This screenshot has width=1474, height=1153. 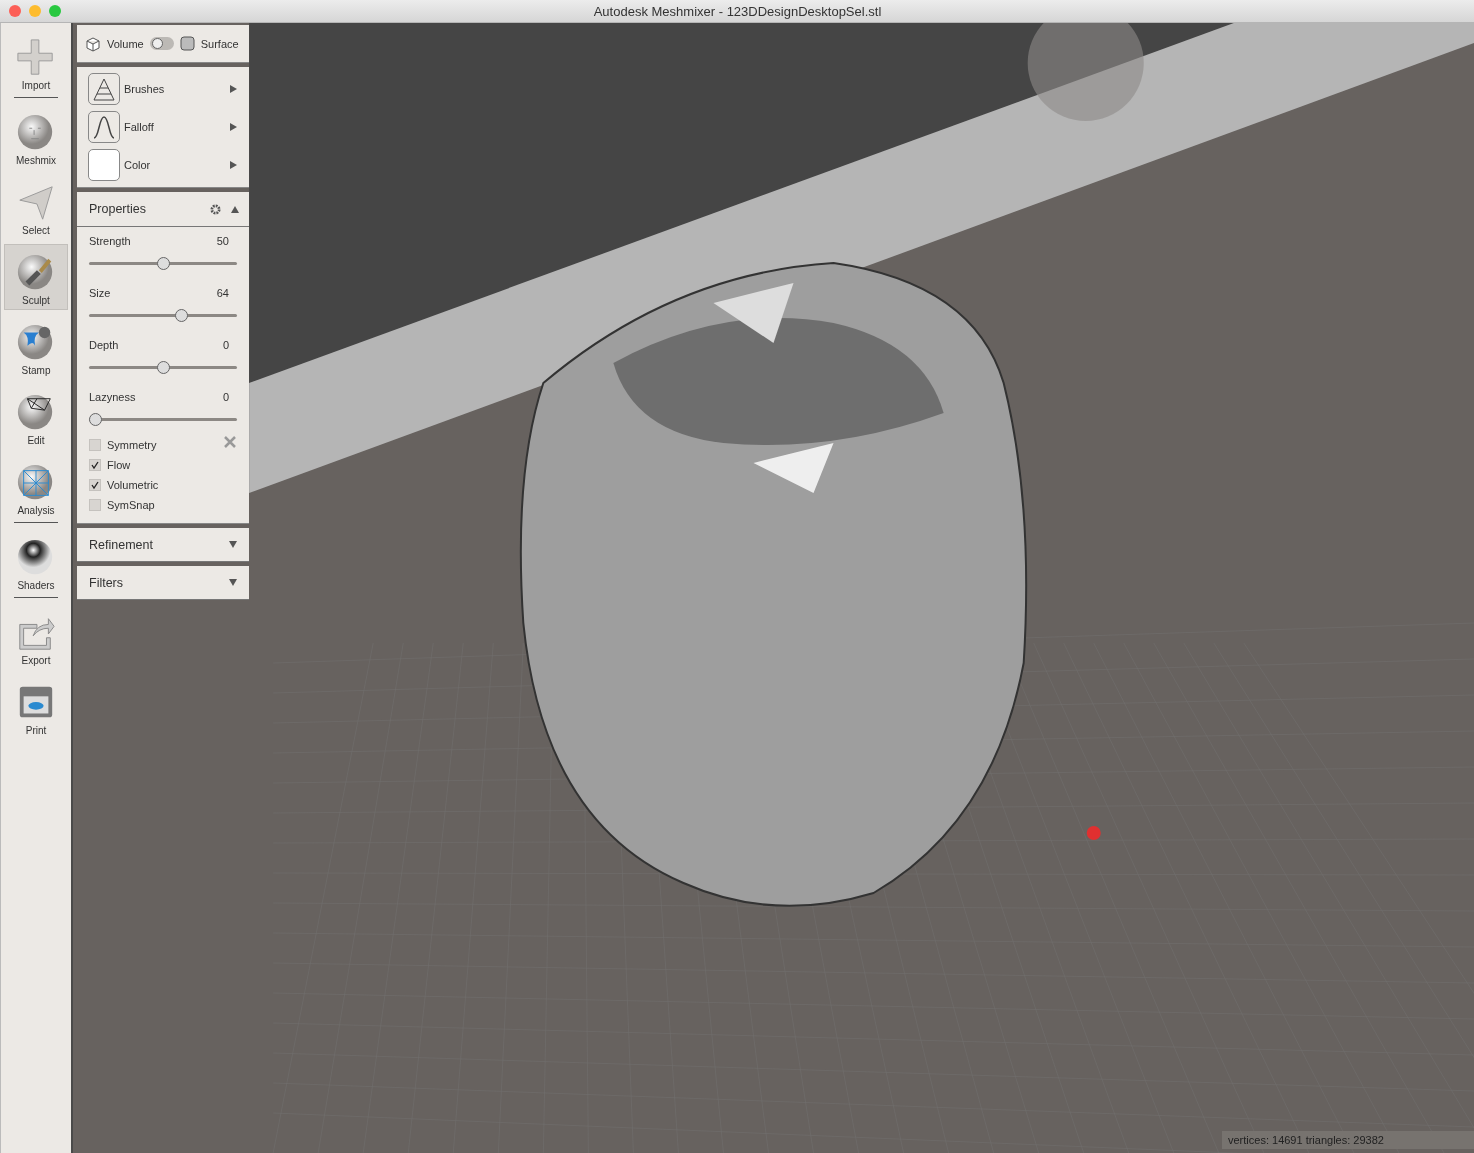 I want to click on mode-toggle, so click(x=161, y=43).